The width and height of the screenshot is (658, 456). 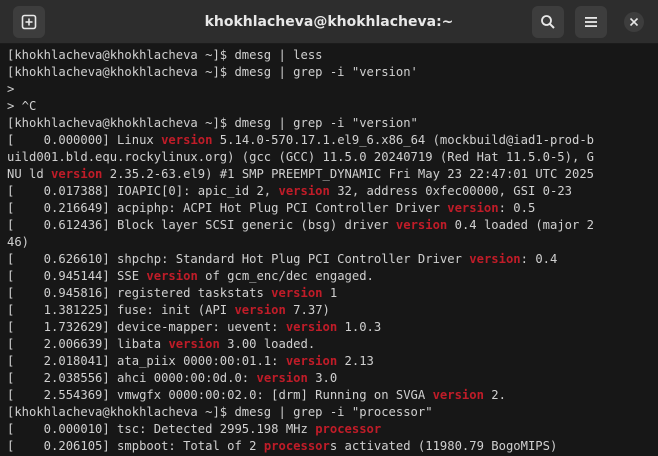 I want to click on close-button, so click(x=634, y=22).